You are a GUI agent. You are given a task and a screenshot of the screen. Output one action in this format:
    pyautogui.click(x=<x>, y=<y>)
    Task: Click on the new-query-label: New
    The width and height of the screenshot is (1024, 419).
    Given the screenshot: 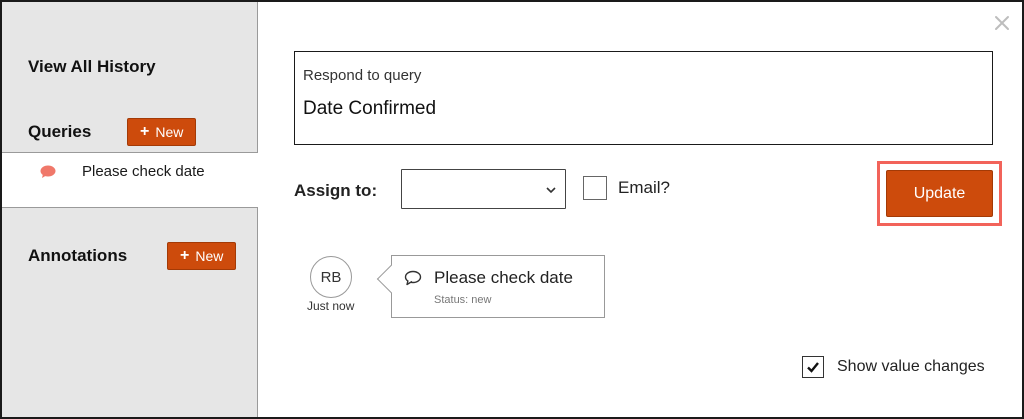 What is the action you would take?
    pyautogui.click(x=169, y=132)
    